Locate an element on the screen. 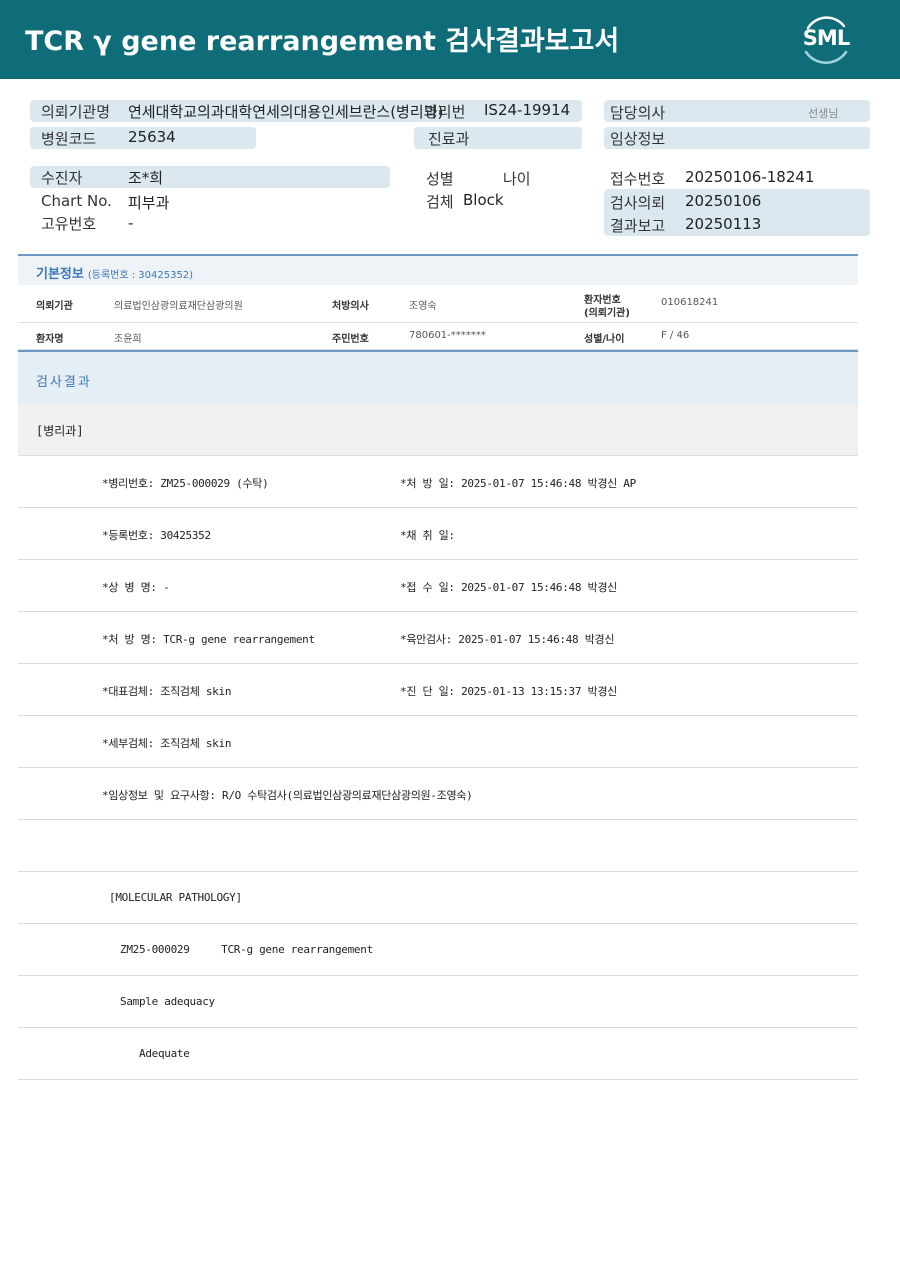 The width and height of the screenshot is (900, 1271). result-line-right: *육안검사: 2025-01-07 15:46:48 박경신 is located at coordinates (507, 639).